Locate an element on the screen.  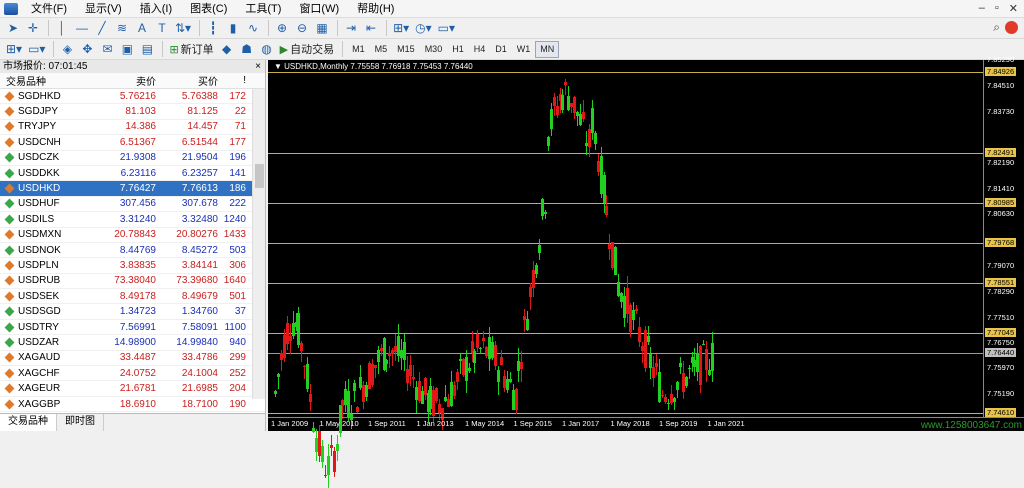
tab-symbols: 交易品种 is located at coordinates (28, 422).